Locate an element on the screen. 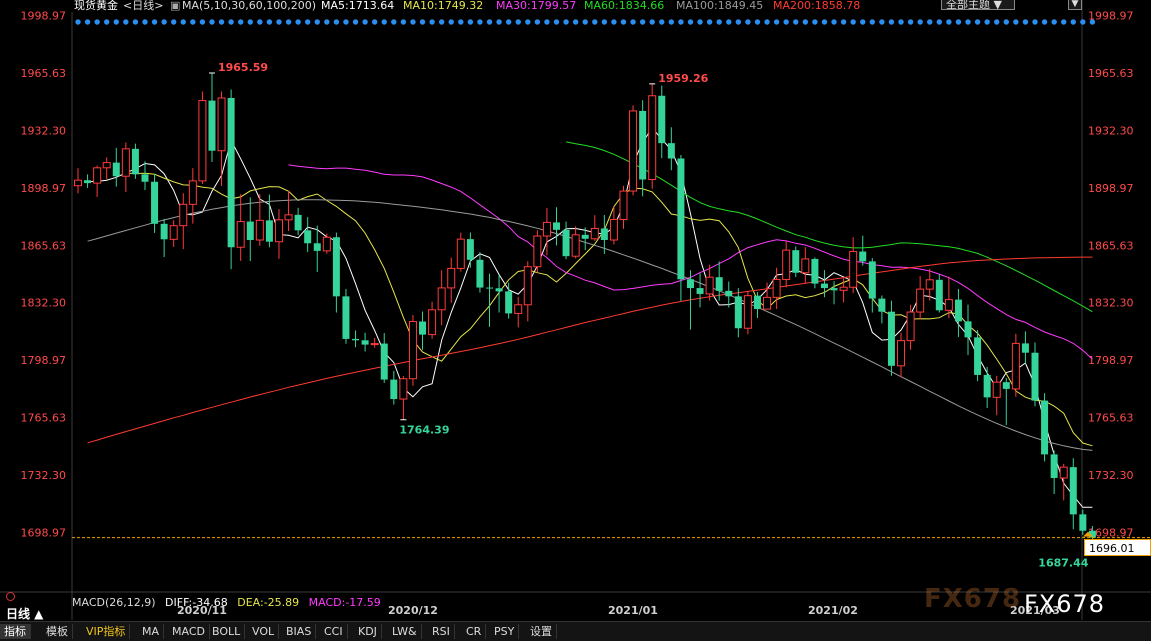  tab-vip-indicators: VIP指标 is located at coordinates (106, 631).